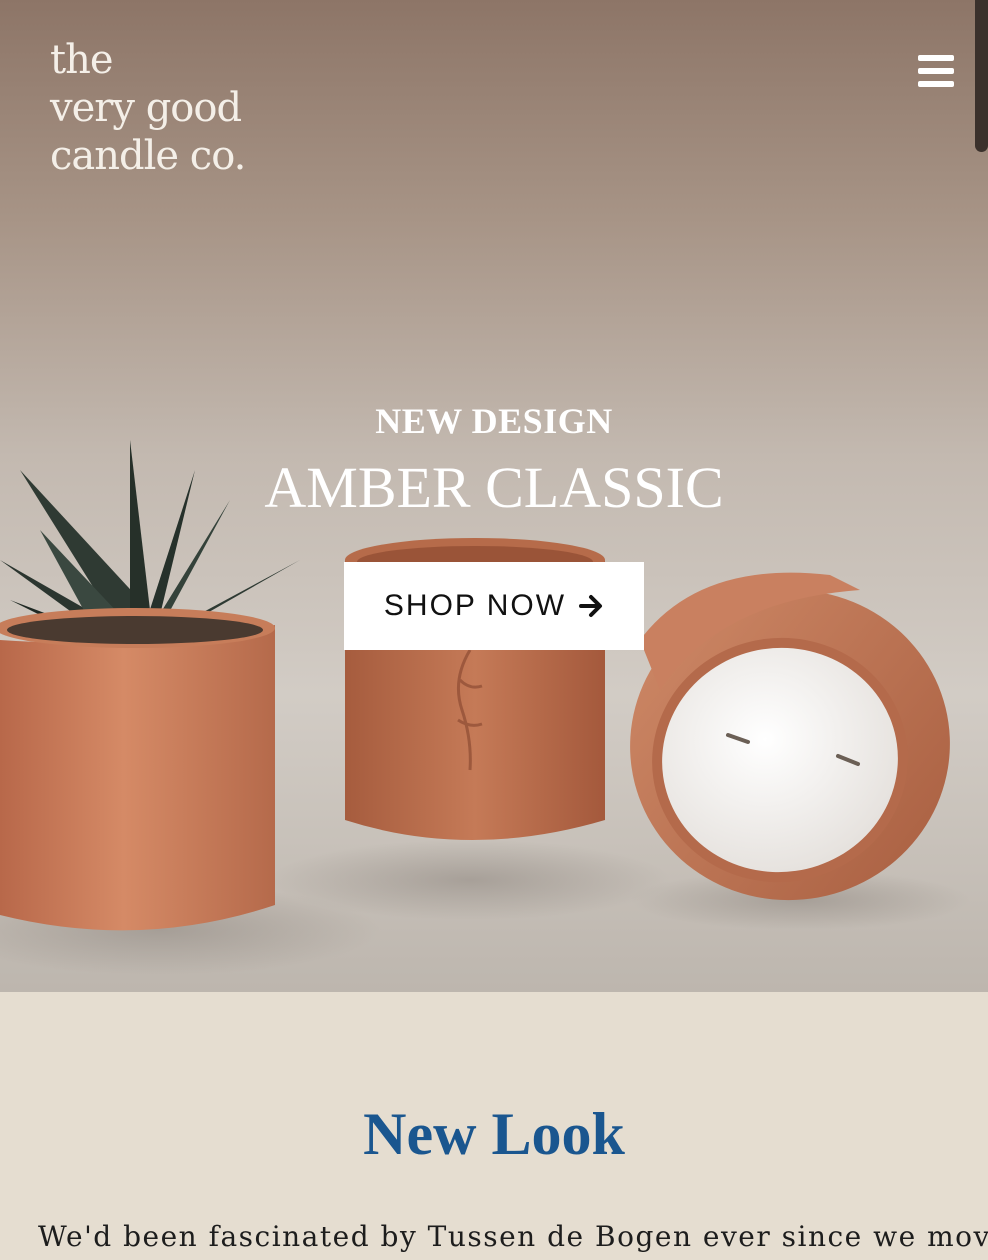 Image resolution: width=988 pixels, height=1260 pixels. What do you see at coordinates (475, 605) in the screenshot?
I see `shop-now-label: SHOP NOW` at bounding box center [475, 605].